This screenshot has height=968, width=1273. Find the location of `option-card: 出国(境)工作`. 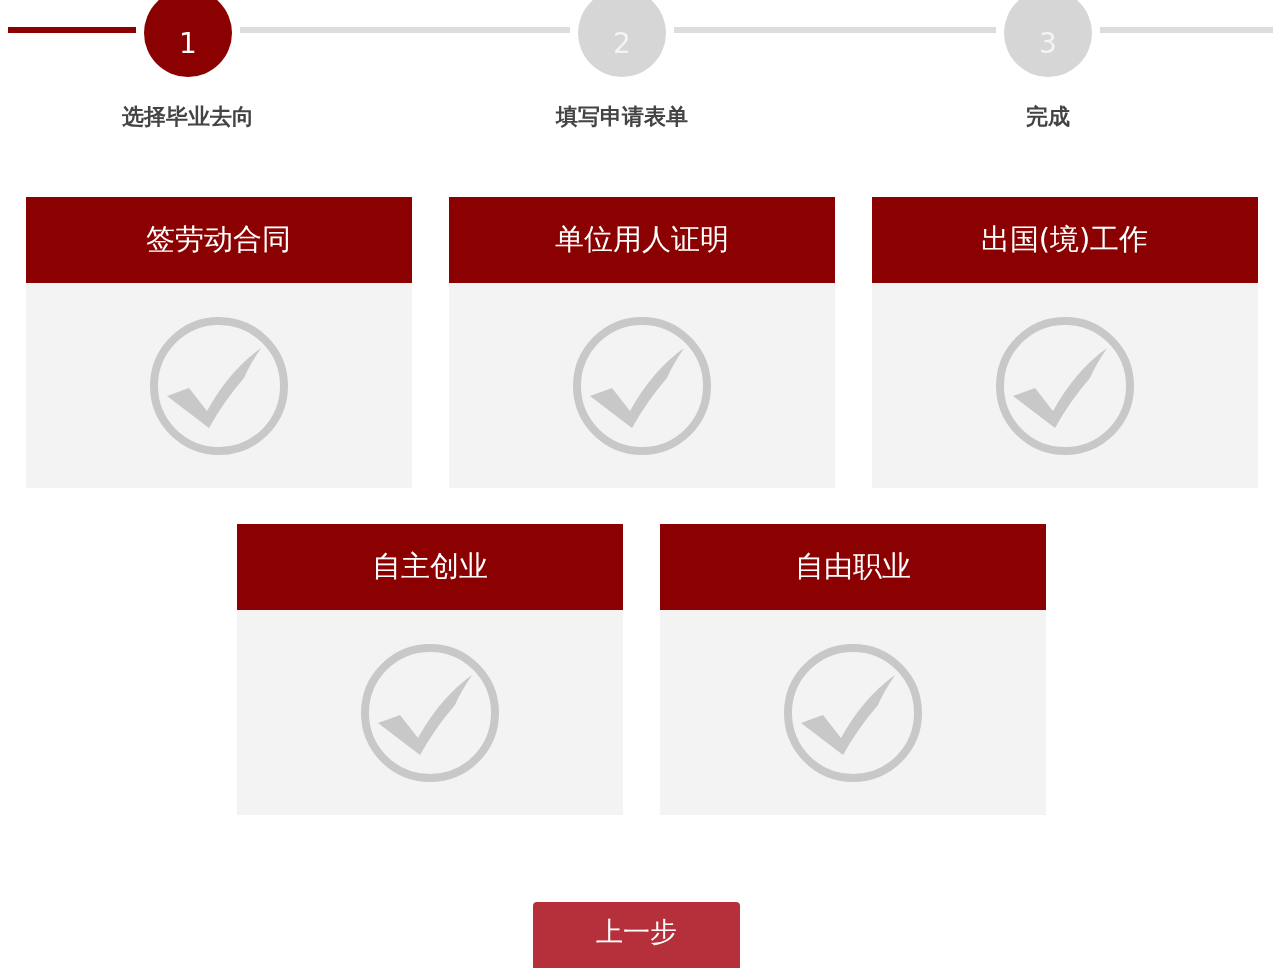

option-card: 出国(境)工作 is located at coordinates (1064, 342).